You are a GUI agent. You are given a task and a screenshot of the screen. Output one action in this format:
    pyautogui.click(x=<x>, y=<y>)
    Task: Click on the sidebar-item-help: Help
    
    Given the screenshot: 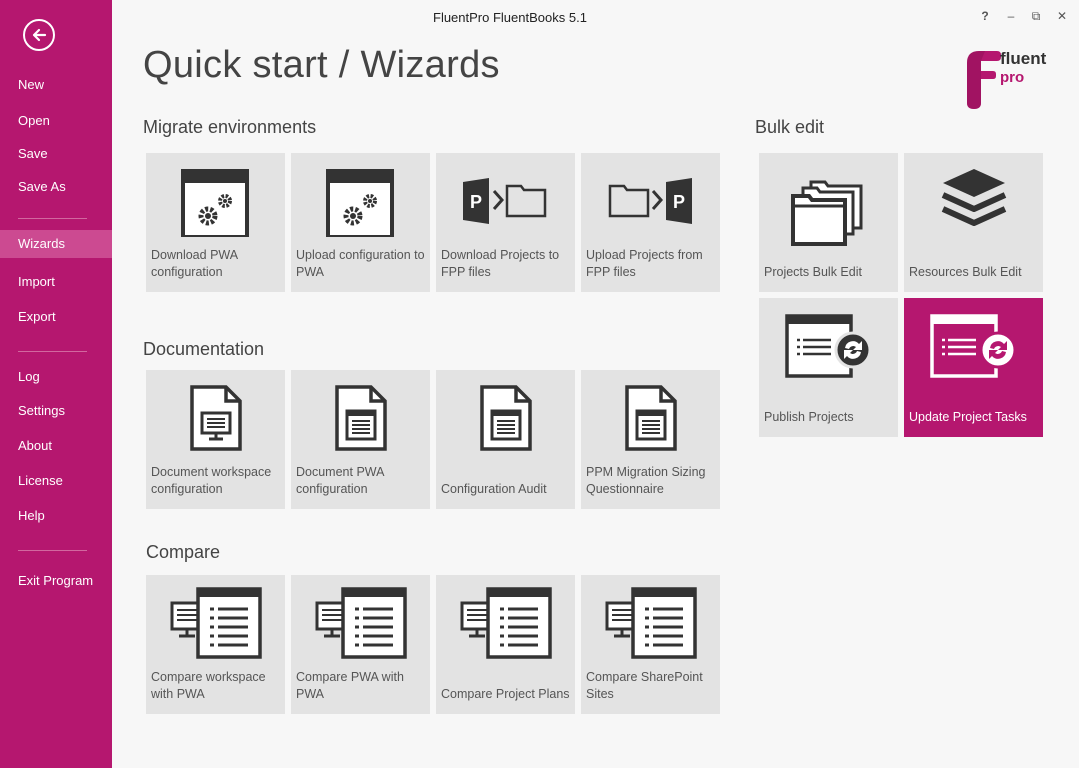 What is the action you would take?
    pyautogui.click(x=56, y=516)
    